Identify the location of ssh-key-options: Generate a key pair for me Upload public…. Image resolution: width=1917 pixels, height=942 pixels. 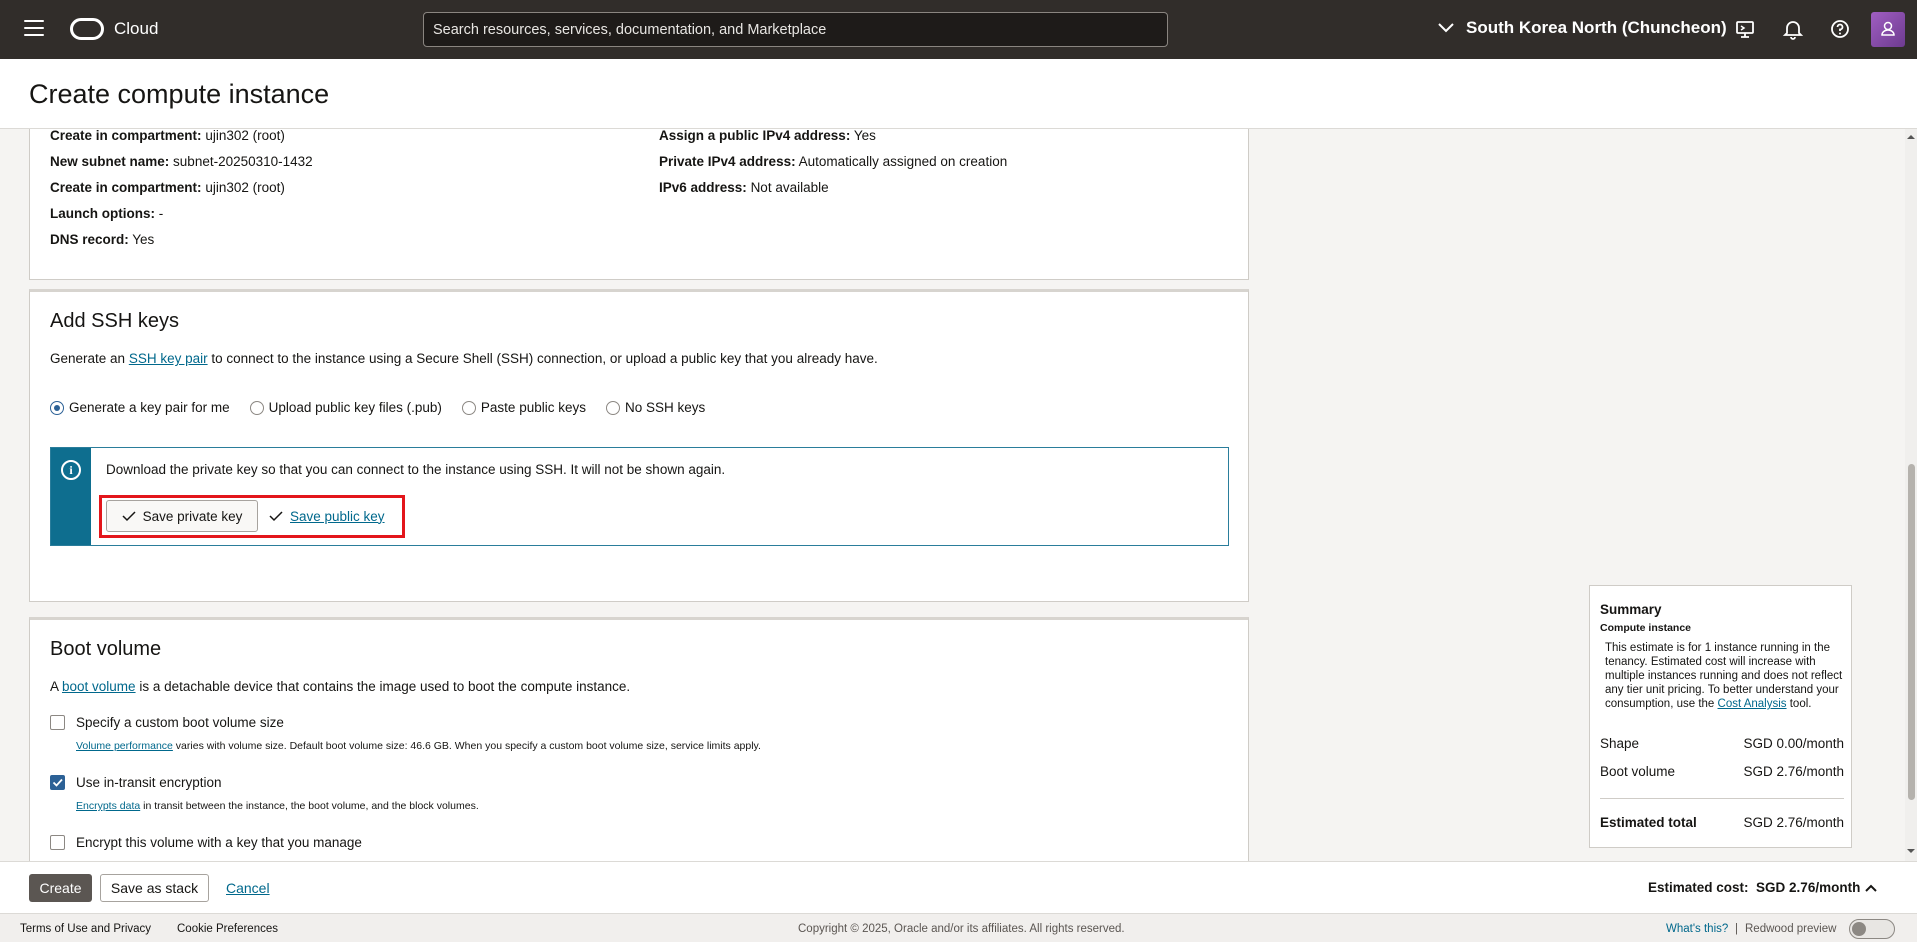
(387, 407).